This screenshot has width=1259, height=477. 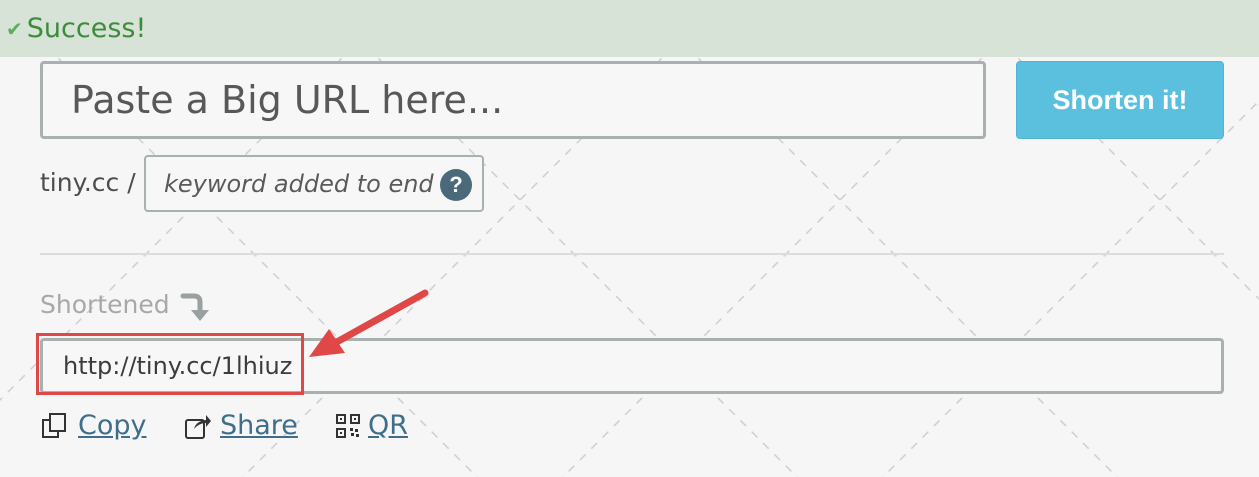 What do you see at coordinates (629, 28) in the screenshot?
I see `success-alert: ✔ Success!` at bounding box center [629, 28].